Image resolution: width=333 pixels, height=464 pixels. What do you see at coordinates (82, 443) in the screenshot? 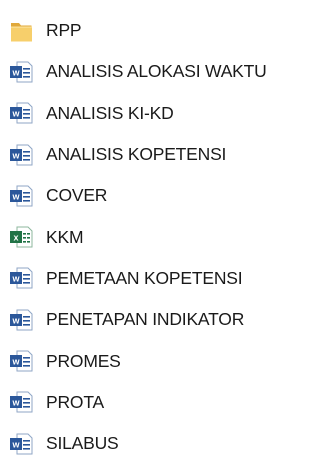
I see `file-name: SILABUS` at bounding box center [82, 443].